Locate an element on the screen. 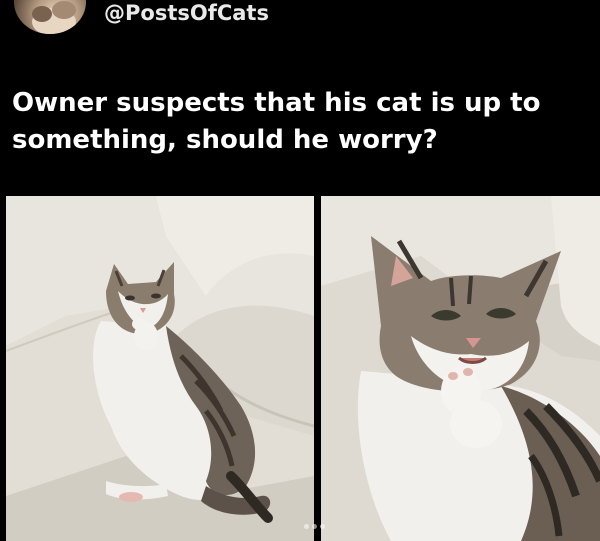  avatar is located at coordinates (50, 17).